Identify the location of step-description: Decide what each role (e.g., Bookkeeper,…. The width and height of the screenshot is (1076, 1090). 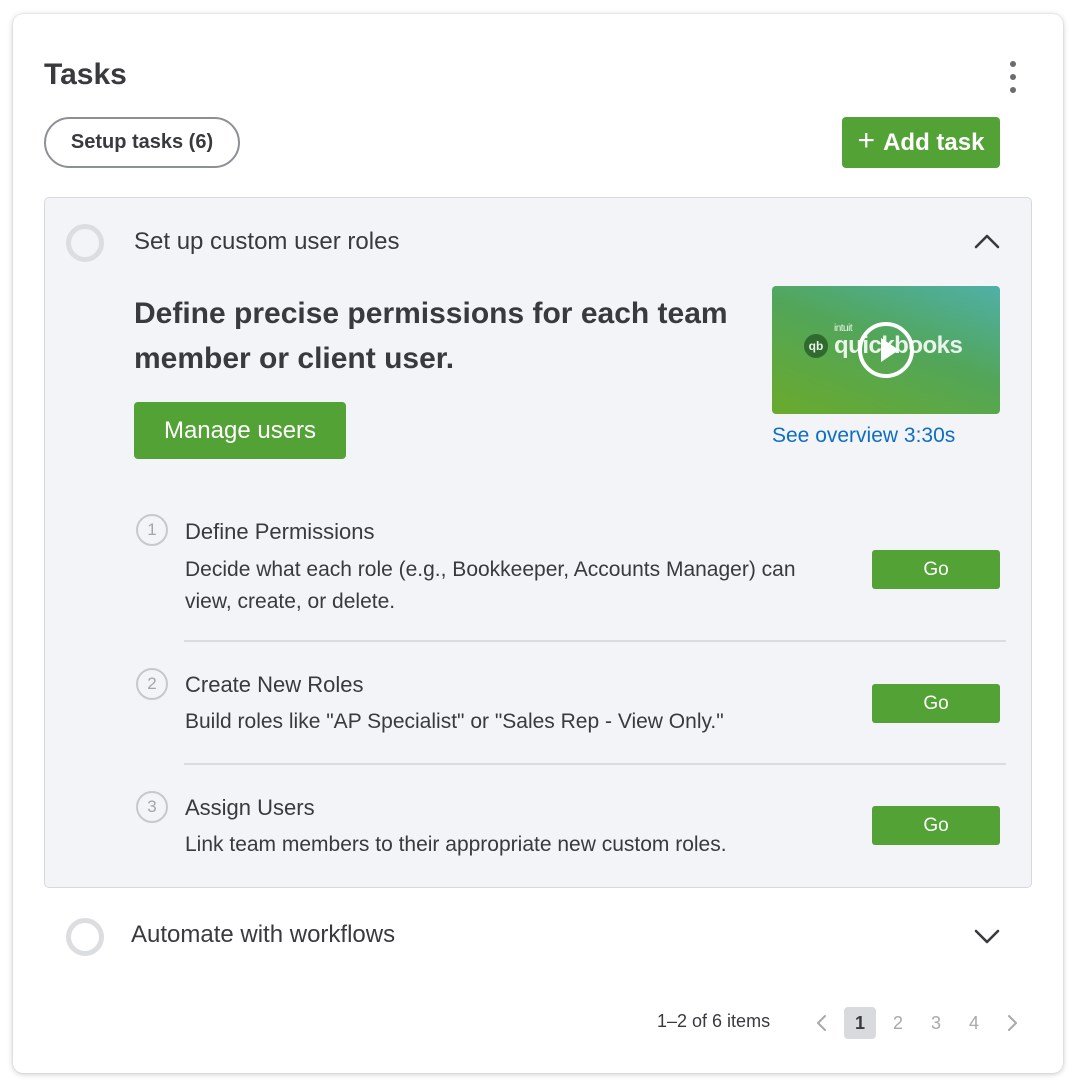
(490, 585).